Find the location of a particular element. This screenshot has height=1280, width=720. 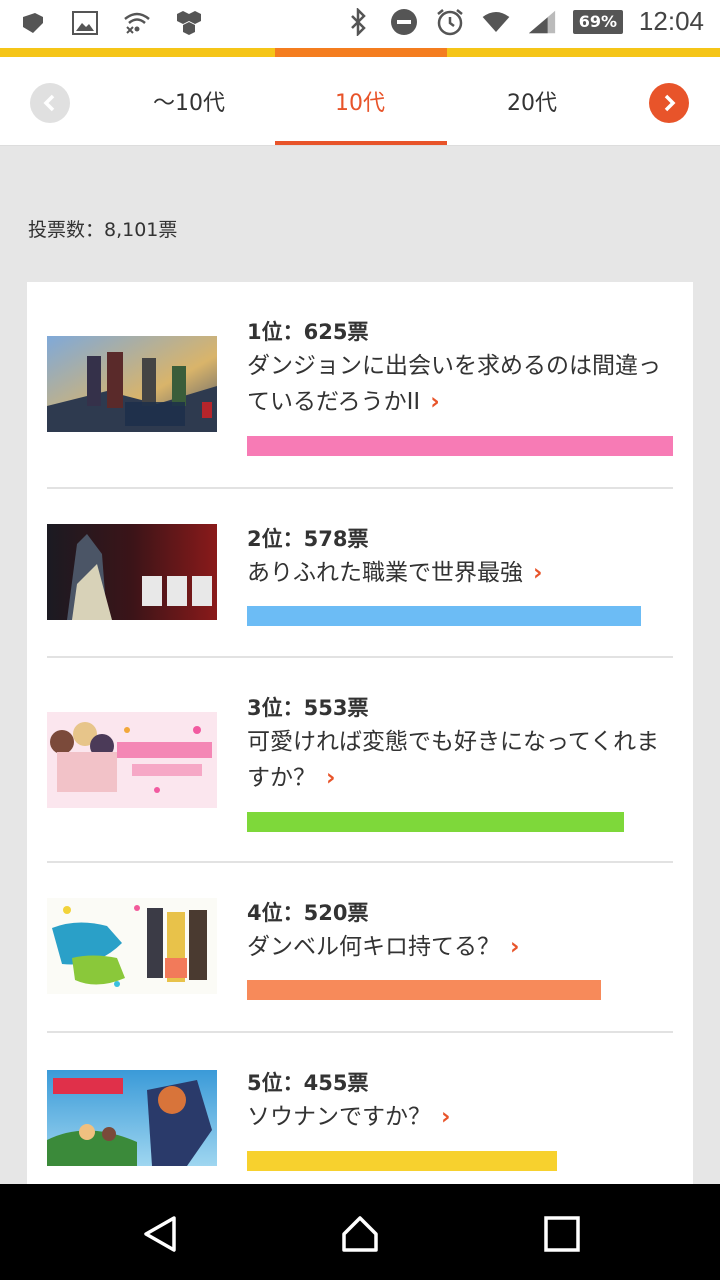

anime-title: ありふれた職業で世界最強 › is located at coordinates (457, 573).